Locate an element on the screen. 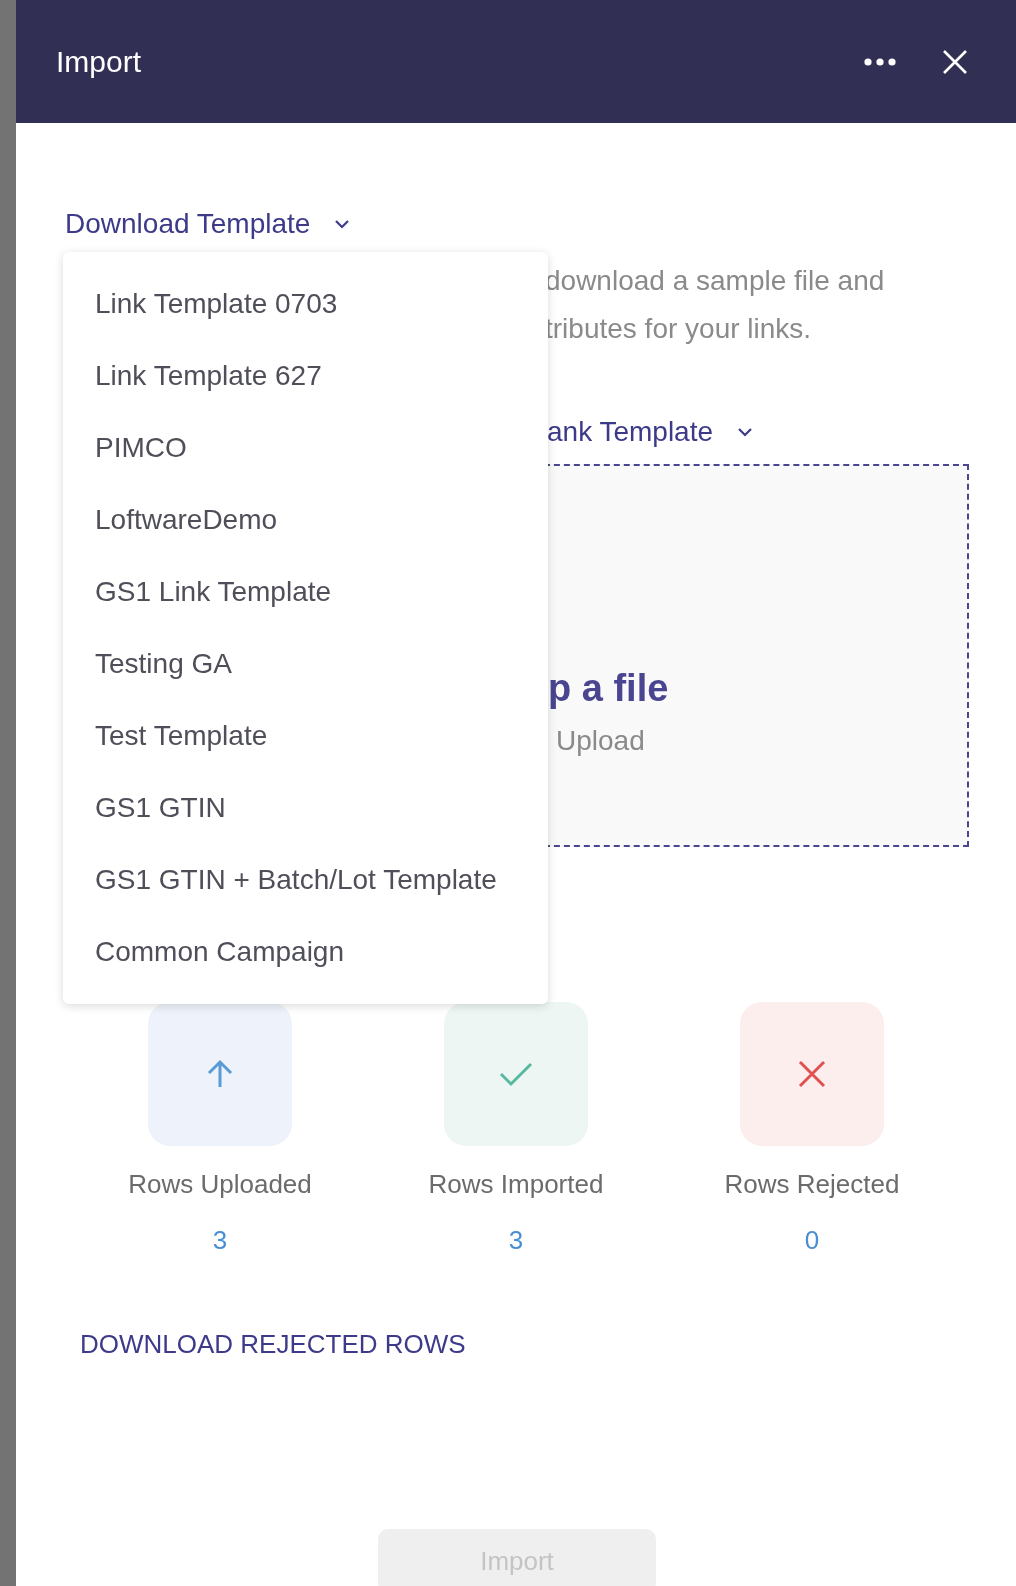 The image size is (1016, 1586). check-icon is located at coordinates (516, 1074).